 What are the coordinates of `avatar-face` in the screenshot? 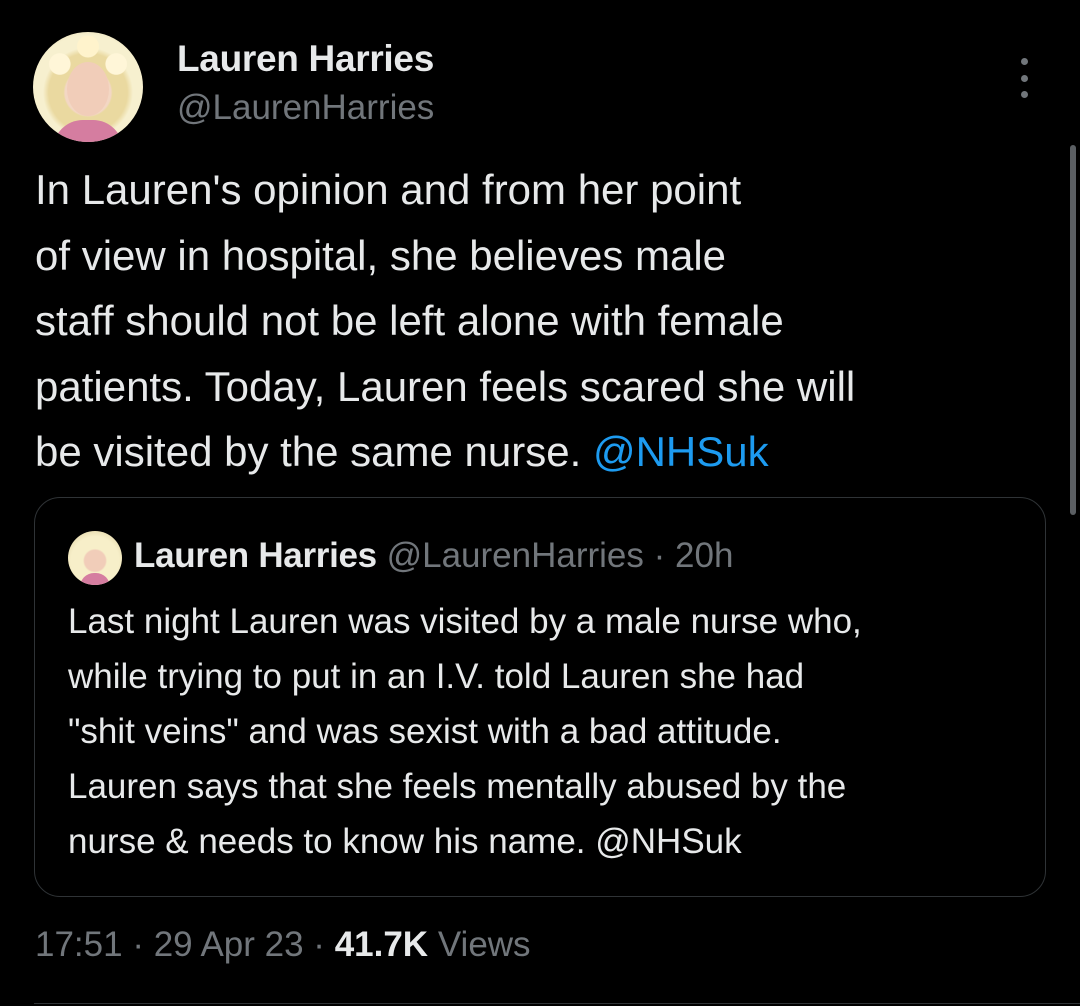 It's located at (88, 89).